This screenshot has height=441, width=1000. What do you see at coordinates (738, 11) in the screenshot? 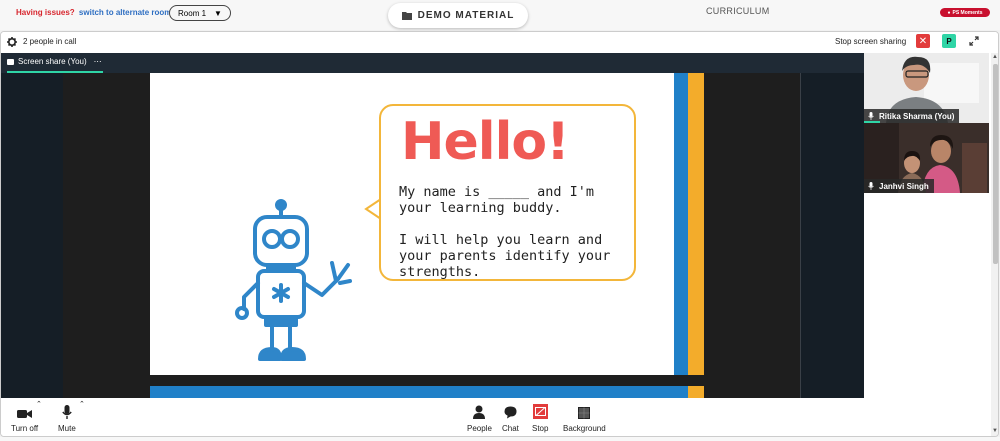
I see `tab-curriculum: CURRICULUM` at bounding box center [738, 11].